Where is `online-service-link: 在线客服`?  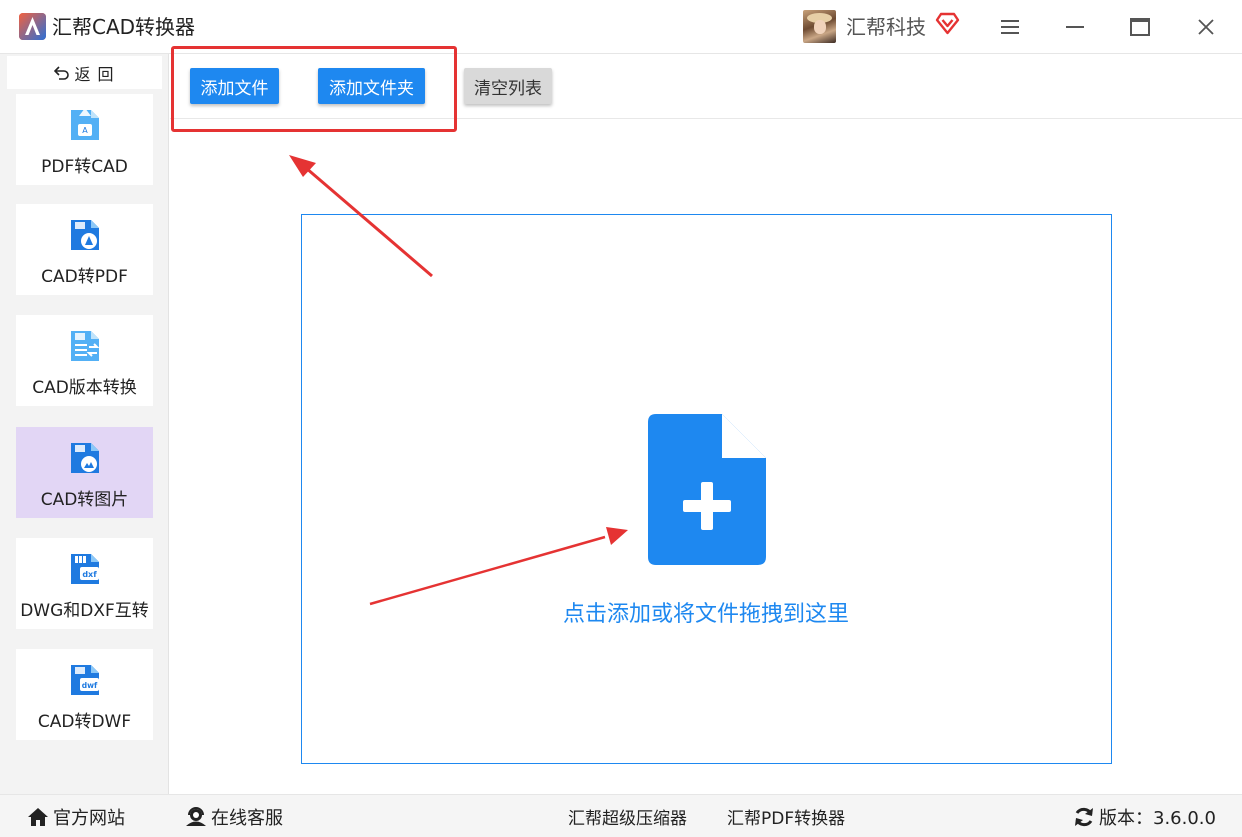
online-service-link: 在线客服 is located at coordinates (234, 816).